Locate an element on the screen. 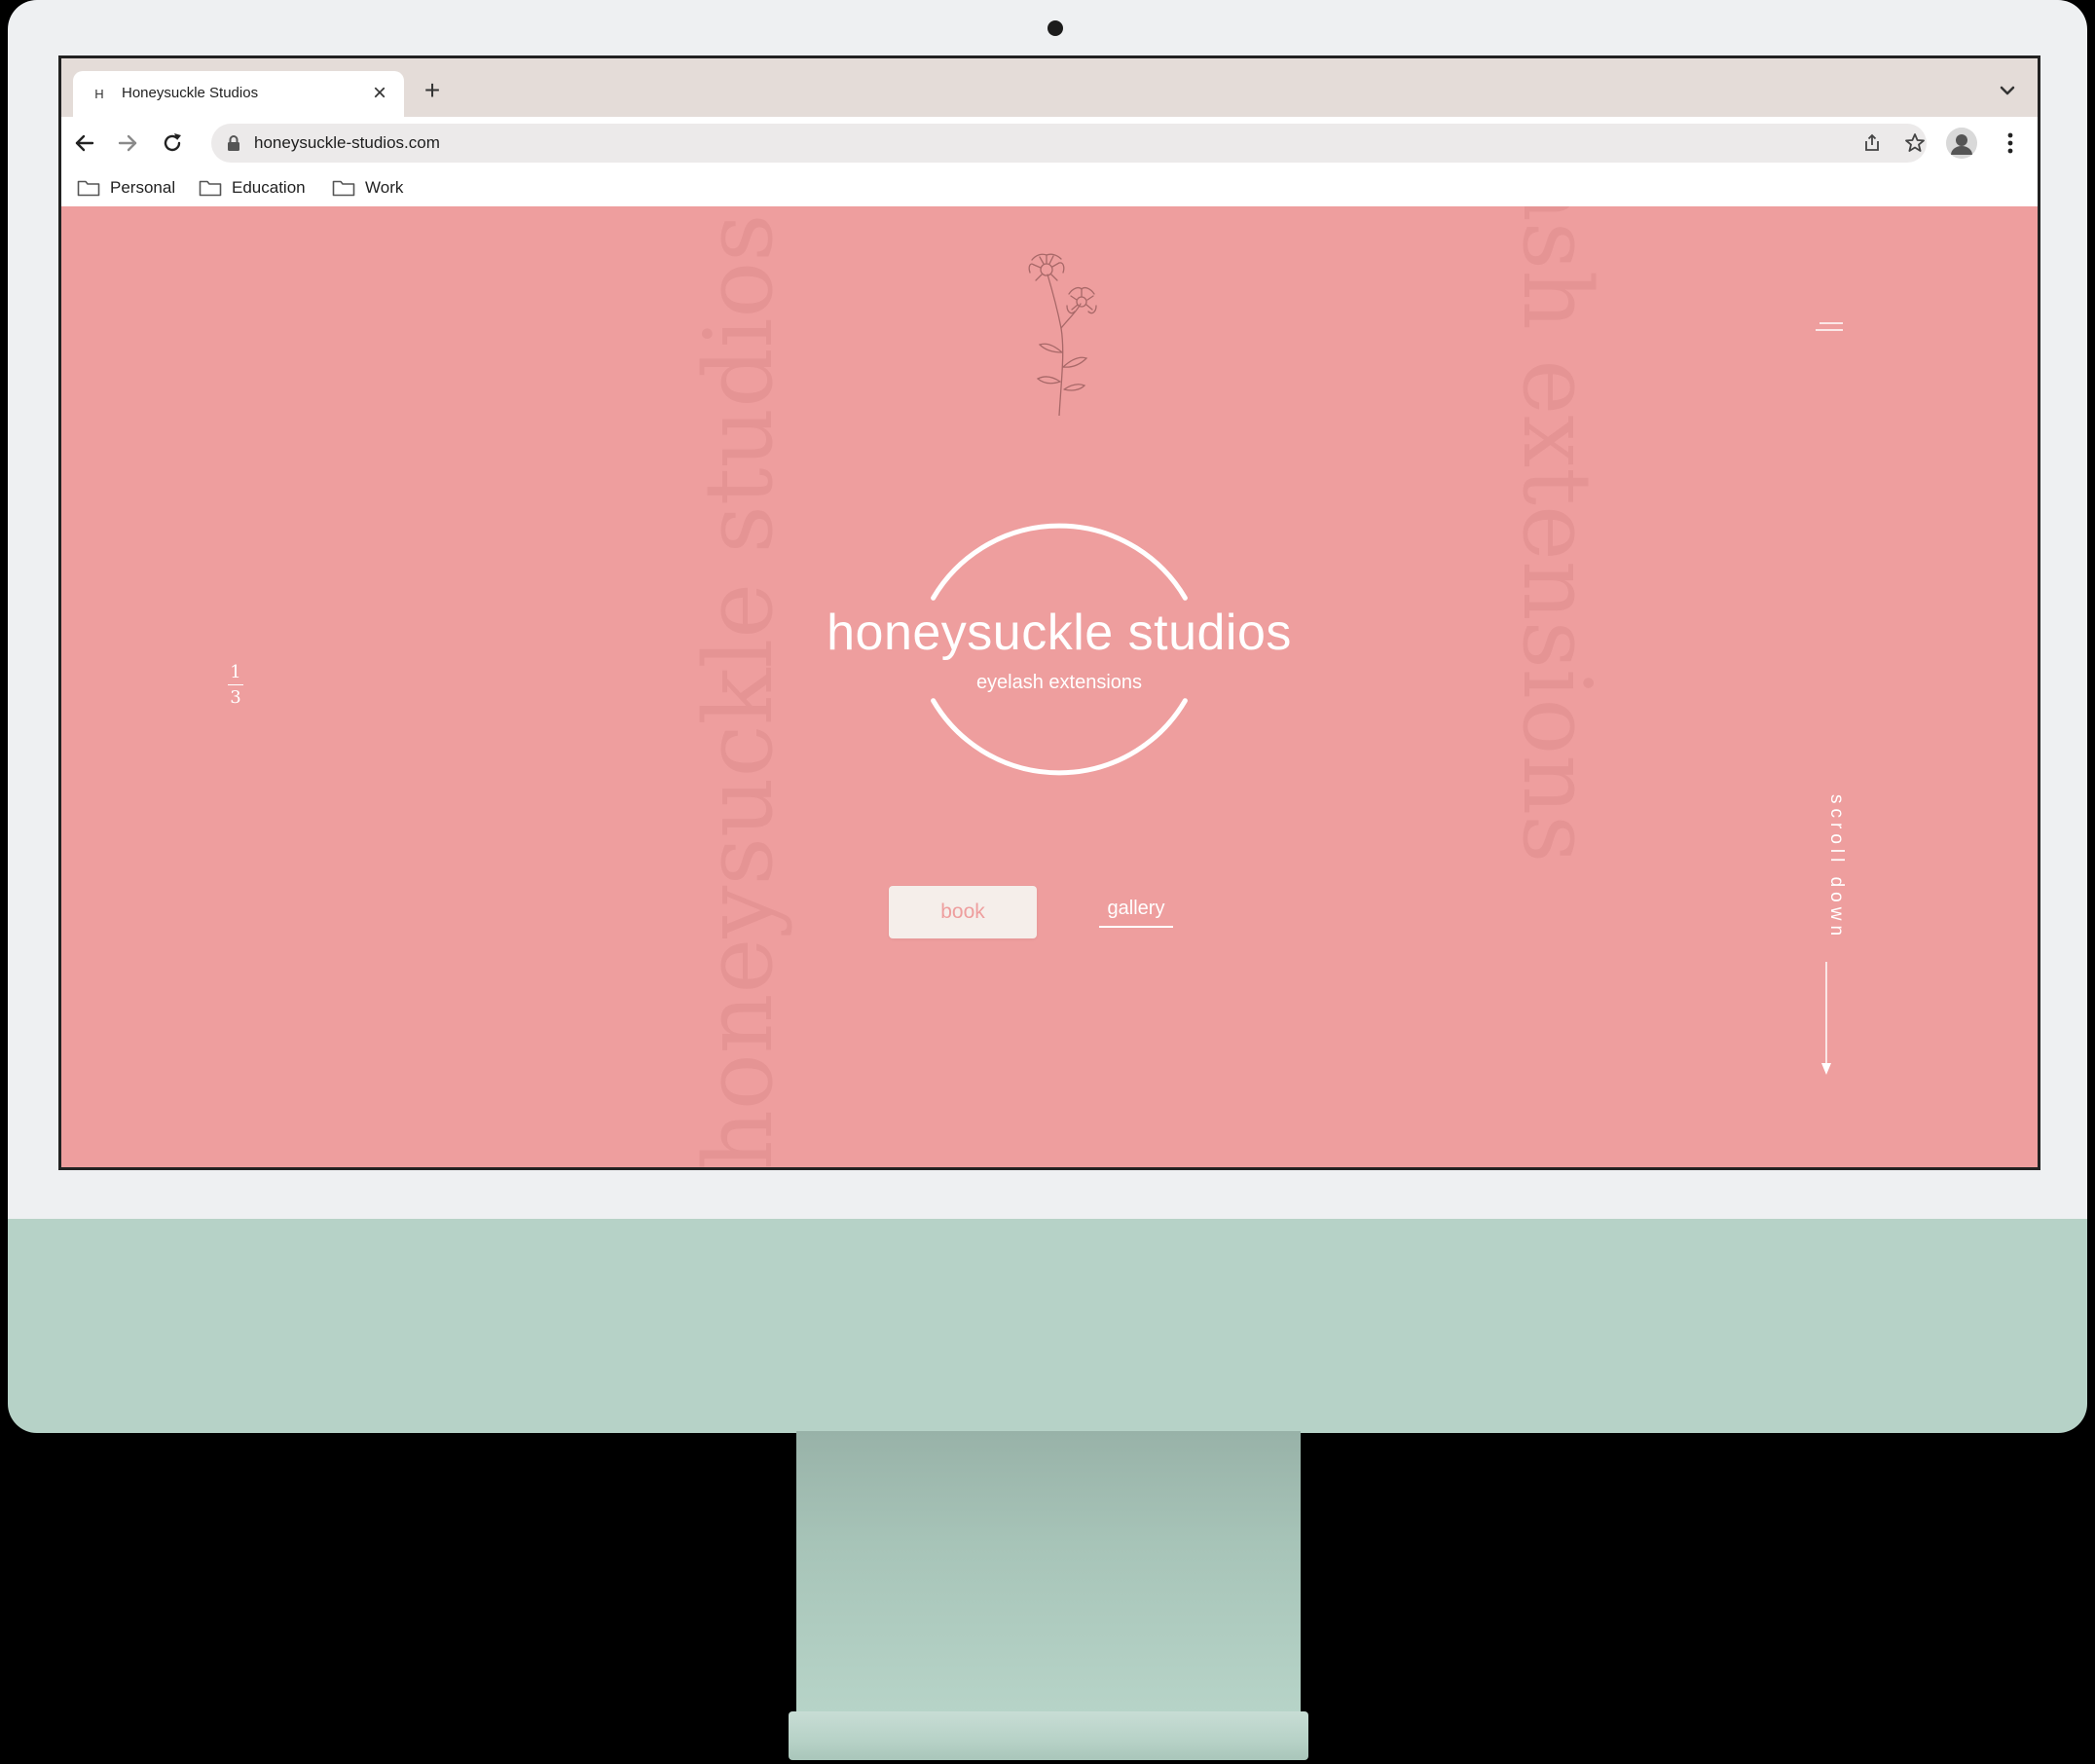 This screenshot has height=1764, width=2095. slide-counter: 1 3 is located at coordinates (235, 685).